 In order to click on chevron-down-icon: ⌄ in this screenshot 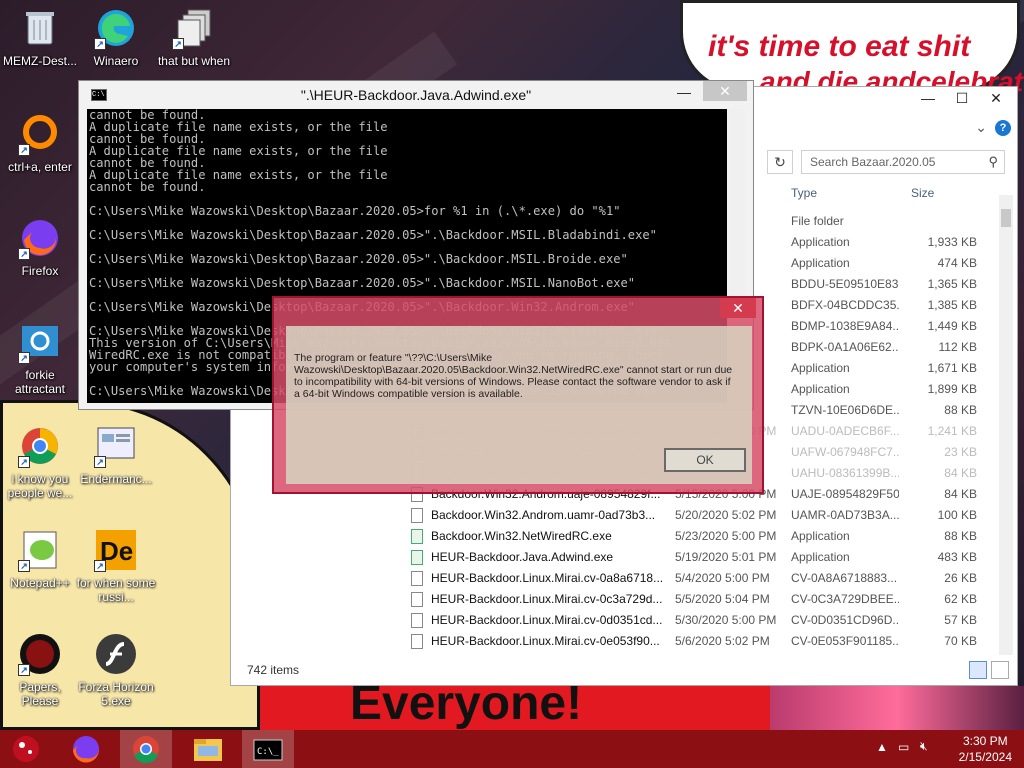, I will do `click(981, 127)`.